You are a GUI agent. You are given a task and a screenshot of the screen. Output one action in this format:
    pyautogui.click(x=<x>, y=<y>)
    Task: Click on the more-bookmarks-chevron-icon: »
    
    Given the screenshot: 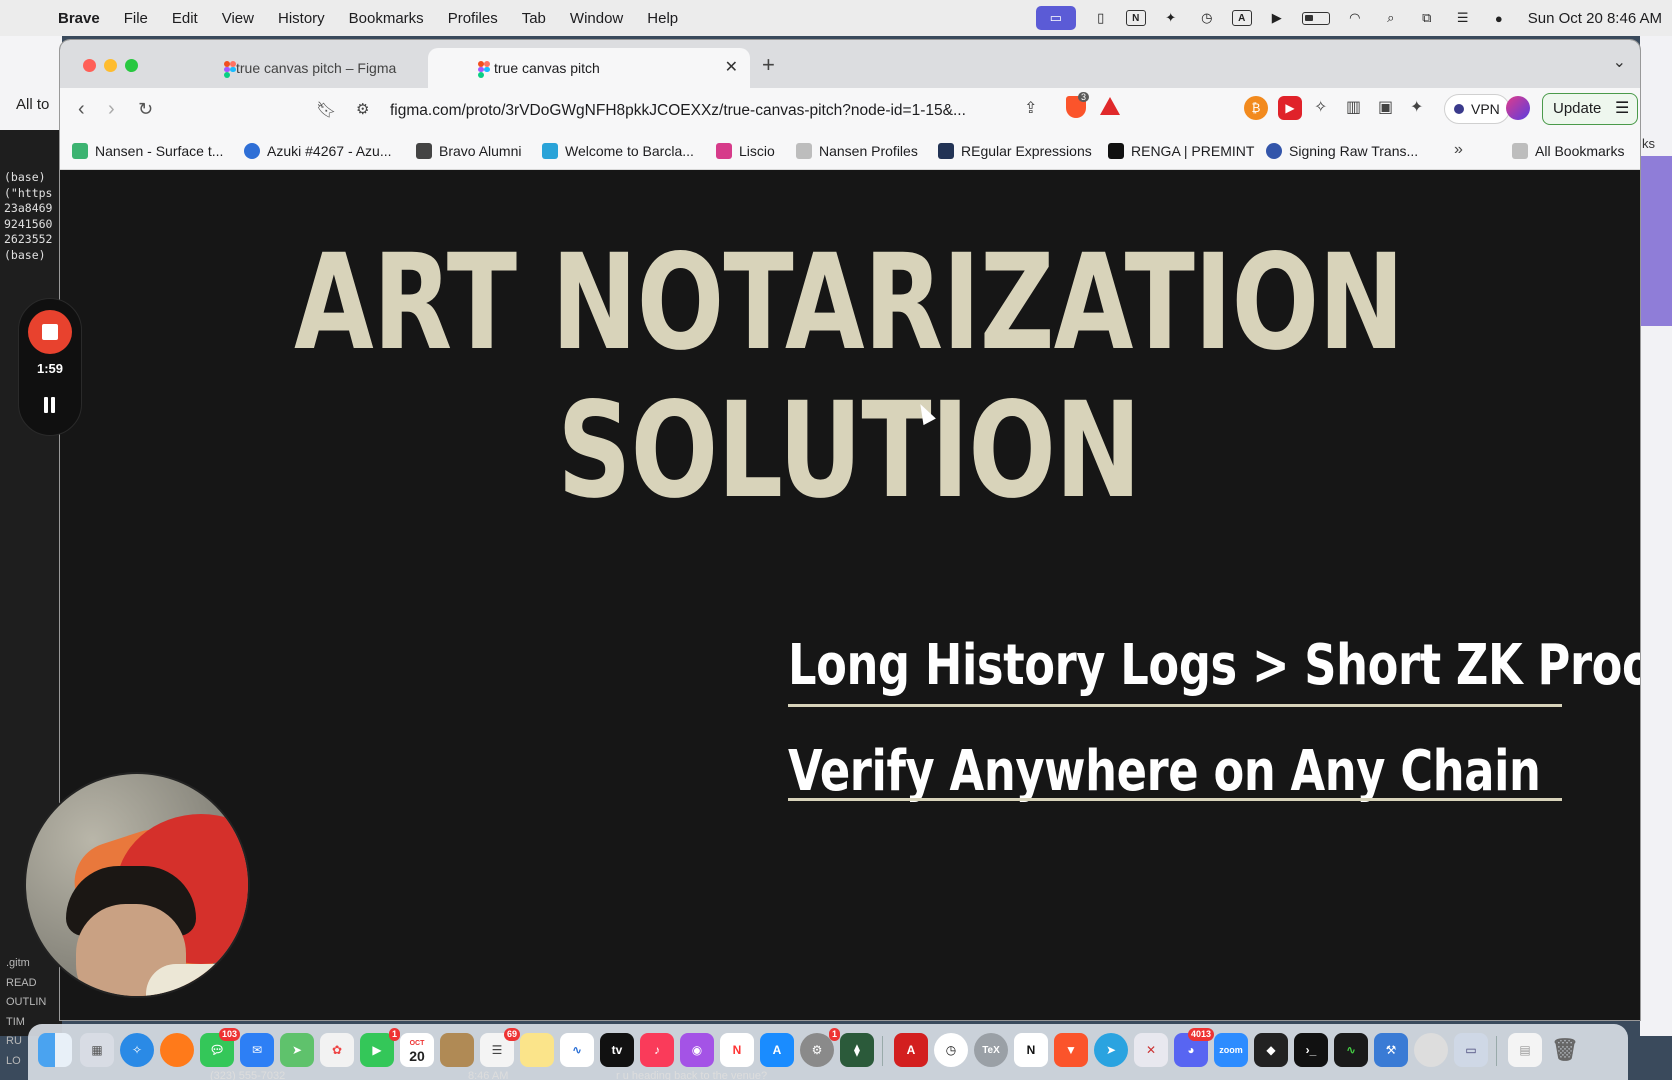 What is the action you would take?
    pyautogui.click(x=1458, y=150)
    